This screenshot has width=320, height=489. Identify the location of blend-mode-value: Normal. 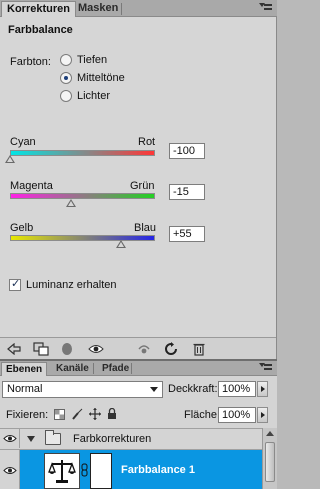
(25, 389).